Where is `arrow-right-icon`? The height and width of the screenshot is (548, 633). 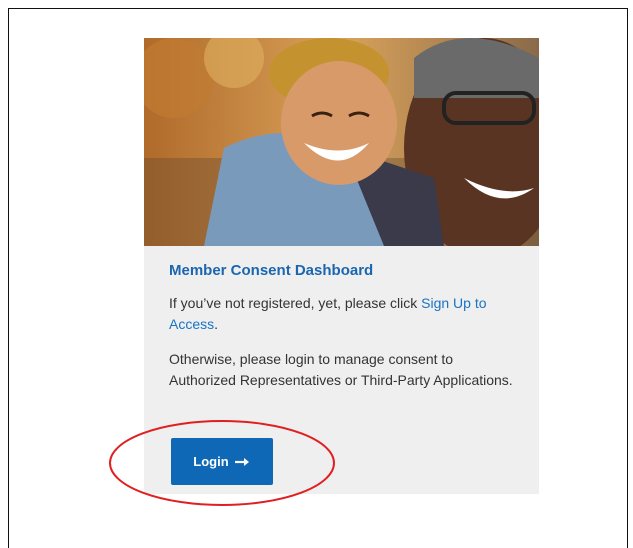 arrow-right-icon is located at coordinates (241, 461).